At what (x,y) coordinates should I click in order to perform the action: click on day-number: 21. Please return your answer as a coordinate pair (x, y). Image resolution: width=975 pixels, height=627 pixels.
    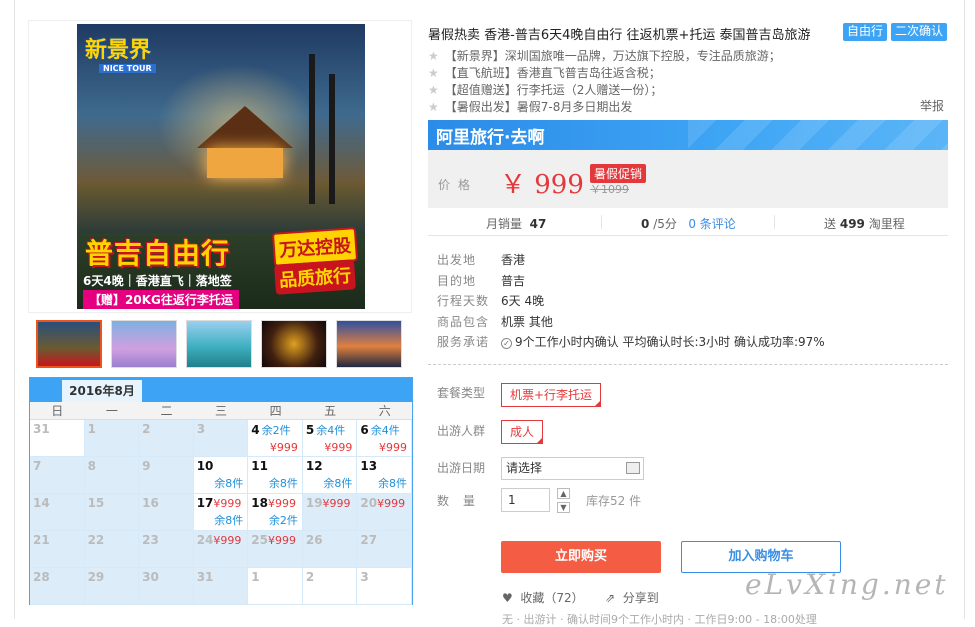
    Looking at the image, I should click on (41, 540).